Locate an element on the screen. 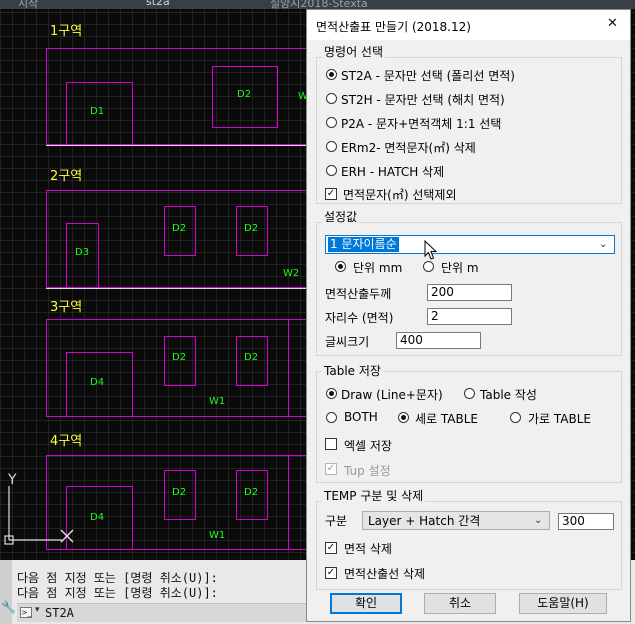 This screenshot has height=624, width=635. label-excel-save: 엑셀 저장 is located at coordinates (368, 446).